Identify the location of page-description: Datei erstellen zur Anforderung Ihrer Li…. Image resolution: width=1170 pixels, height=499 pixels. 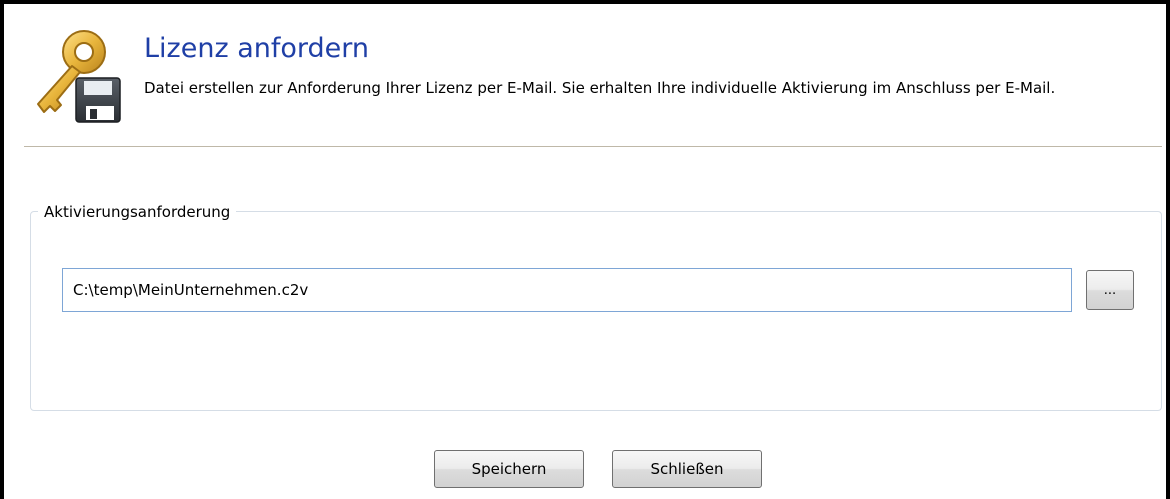
(600, 88).